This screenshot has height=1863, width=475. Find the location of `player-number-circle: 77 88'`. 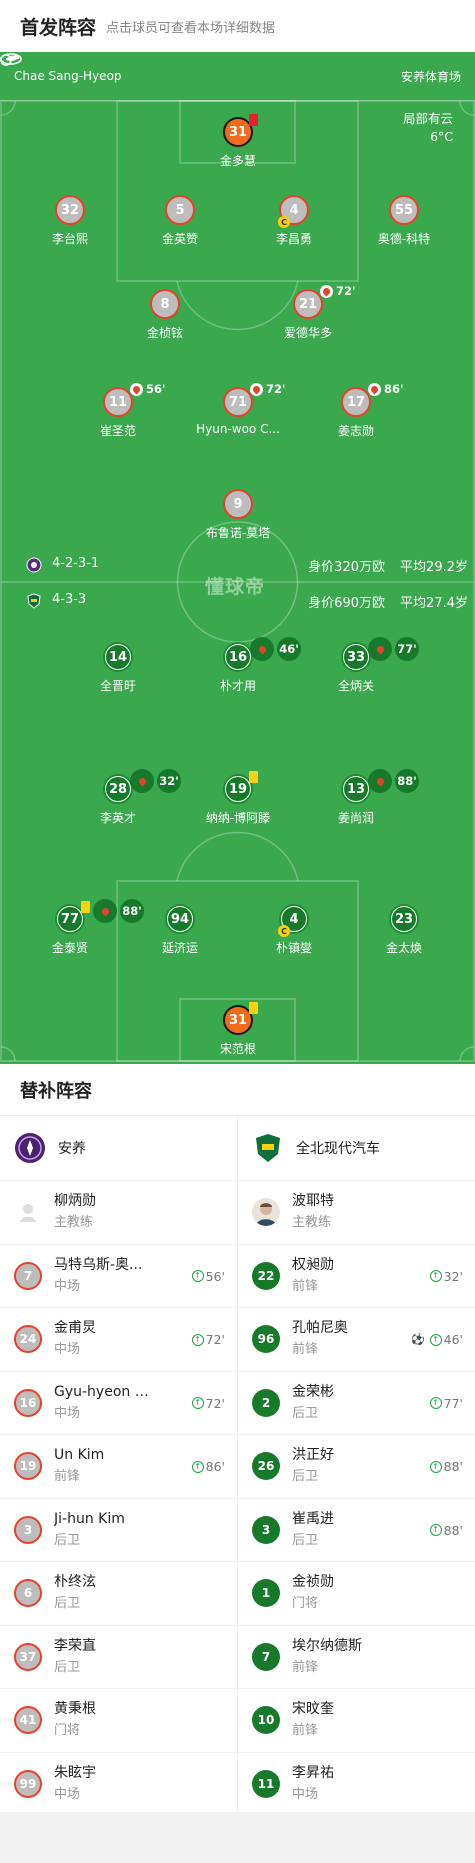

player-number-circle: 77 88' is located at coordinates (99, 916).